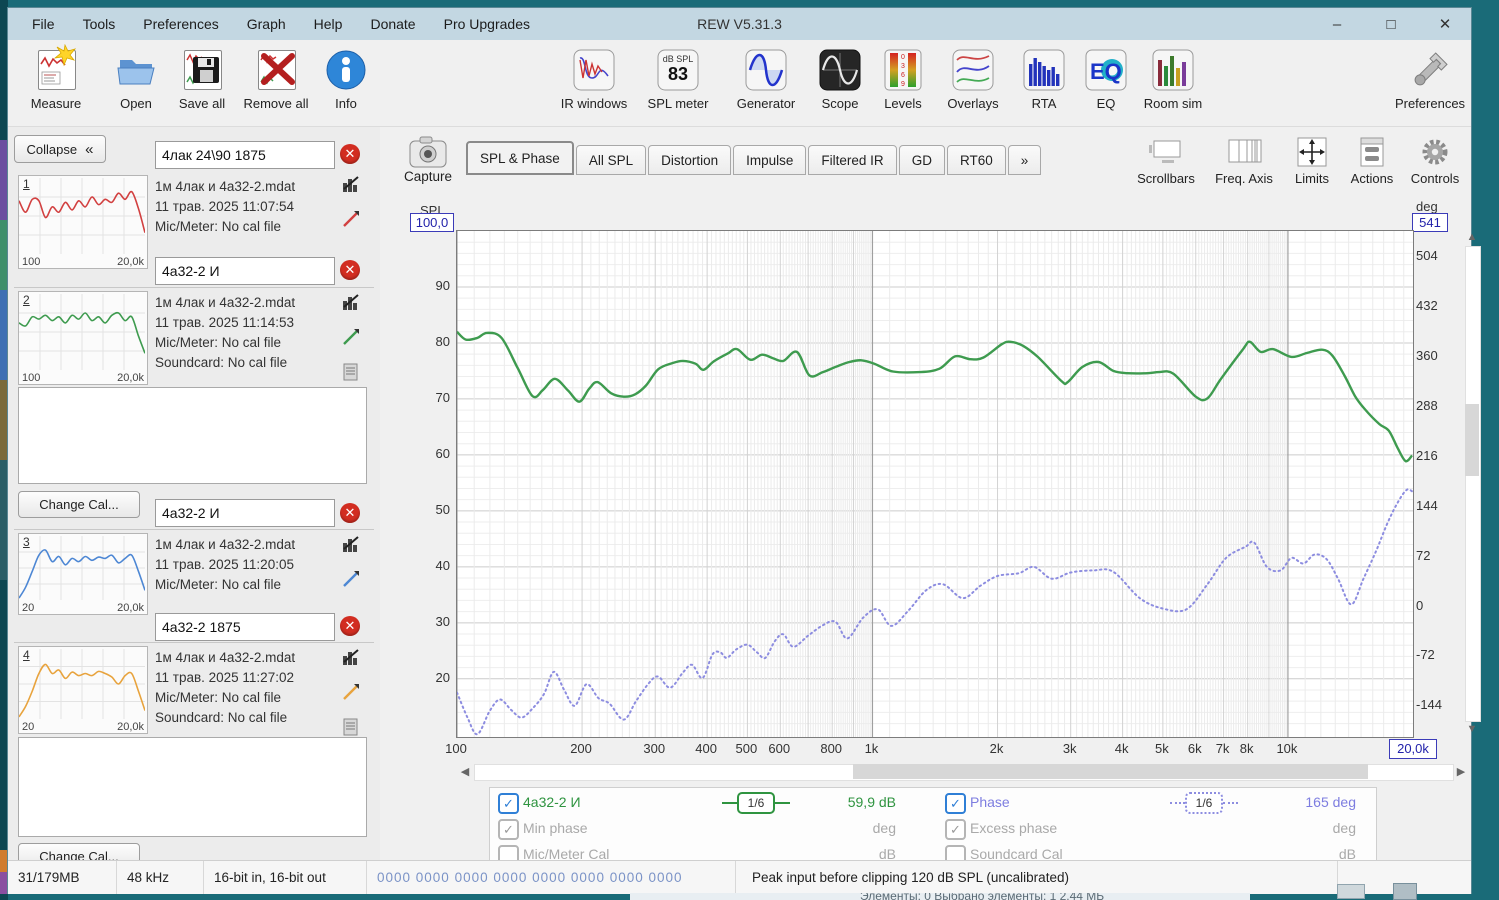 This screenshot has width=1499, height=900. What do you see at coordinates (442, 453) in the screenshot?
I see `spl-tick-60: 60` at bounding box center [442, 453].